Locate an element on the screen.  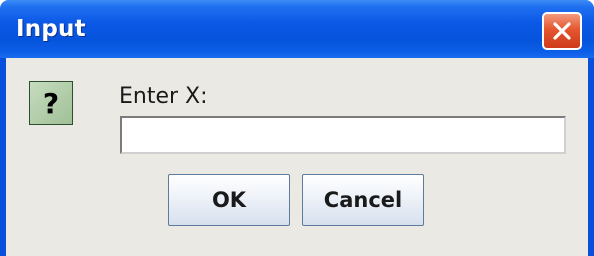
question-glyph: ? is located at coordinates (51, 103).